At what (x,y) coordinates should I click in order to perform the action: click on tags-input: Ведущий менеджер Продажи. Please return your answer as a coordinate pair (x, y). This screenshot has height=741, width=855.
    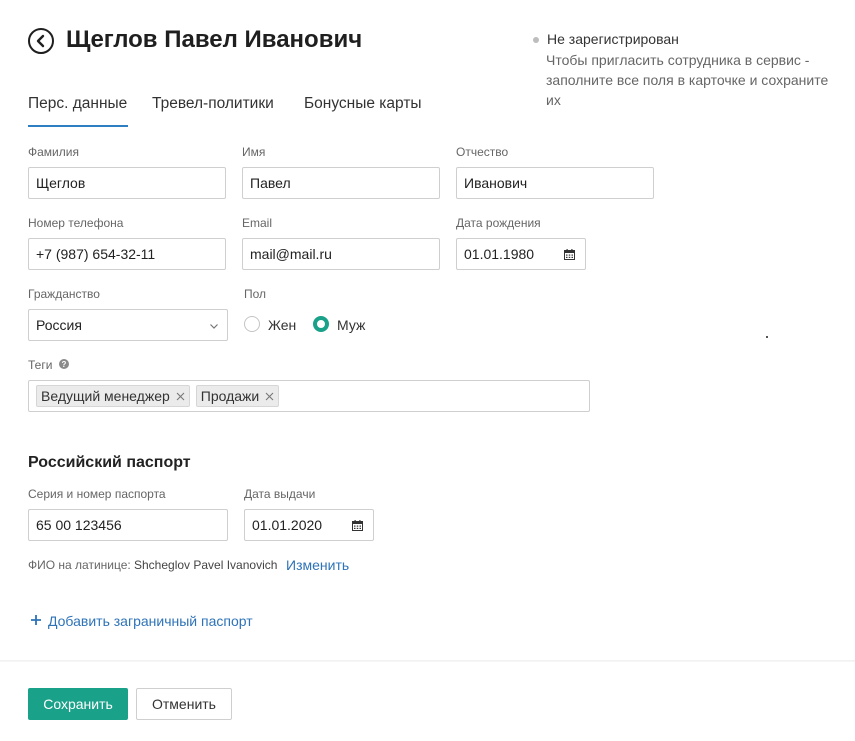
    Looking at the image, I should click on (309, 396).